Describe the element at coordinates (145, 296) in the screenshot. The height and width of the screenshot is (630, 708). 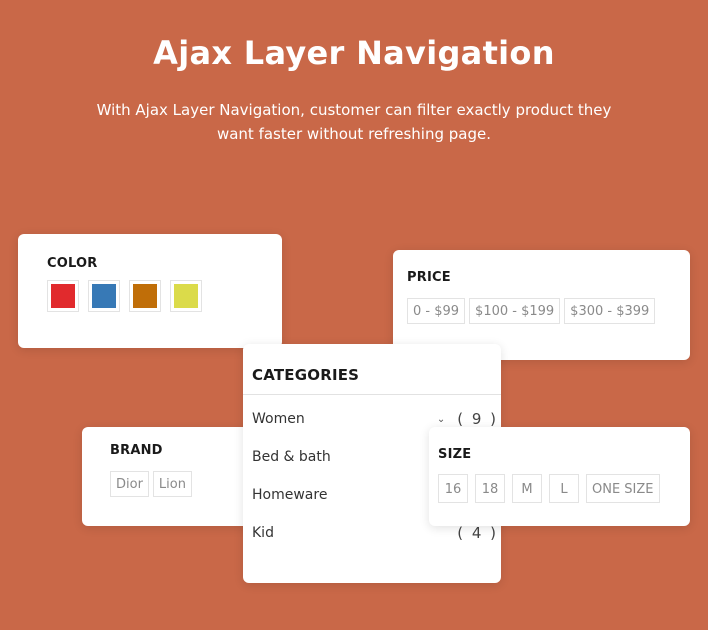
I see `color-swatch-orange` at that location.